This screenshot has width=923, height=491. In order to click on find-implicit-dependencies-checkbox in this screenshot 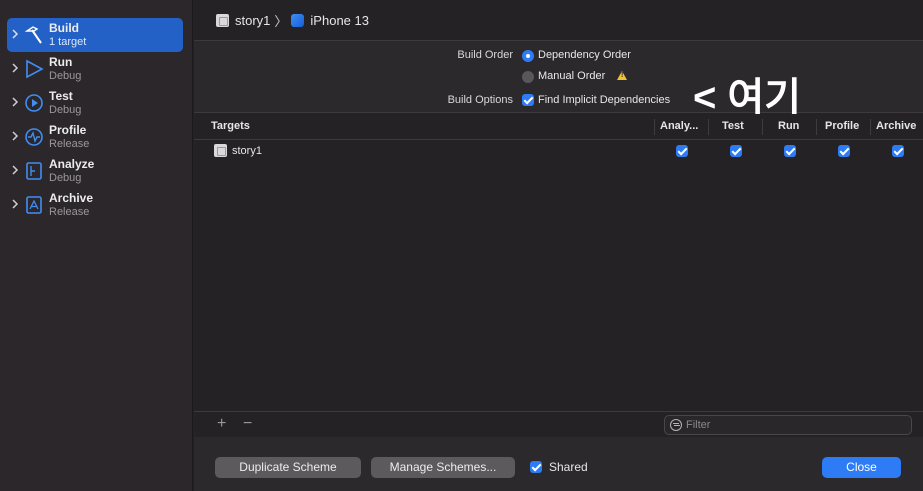, I will do `click(528, 100)`.